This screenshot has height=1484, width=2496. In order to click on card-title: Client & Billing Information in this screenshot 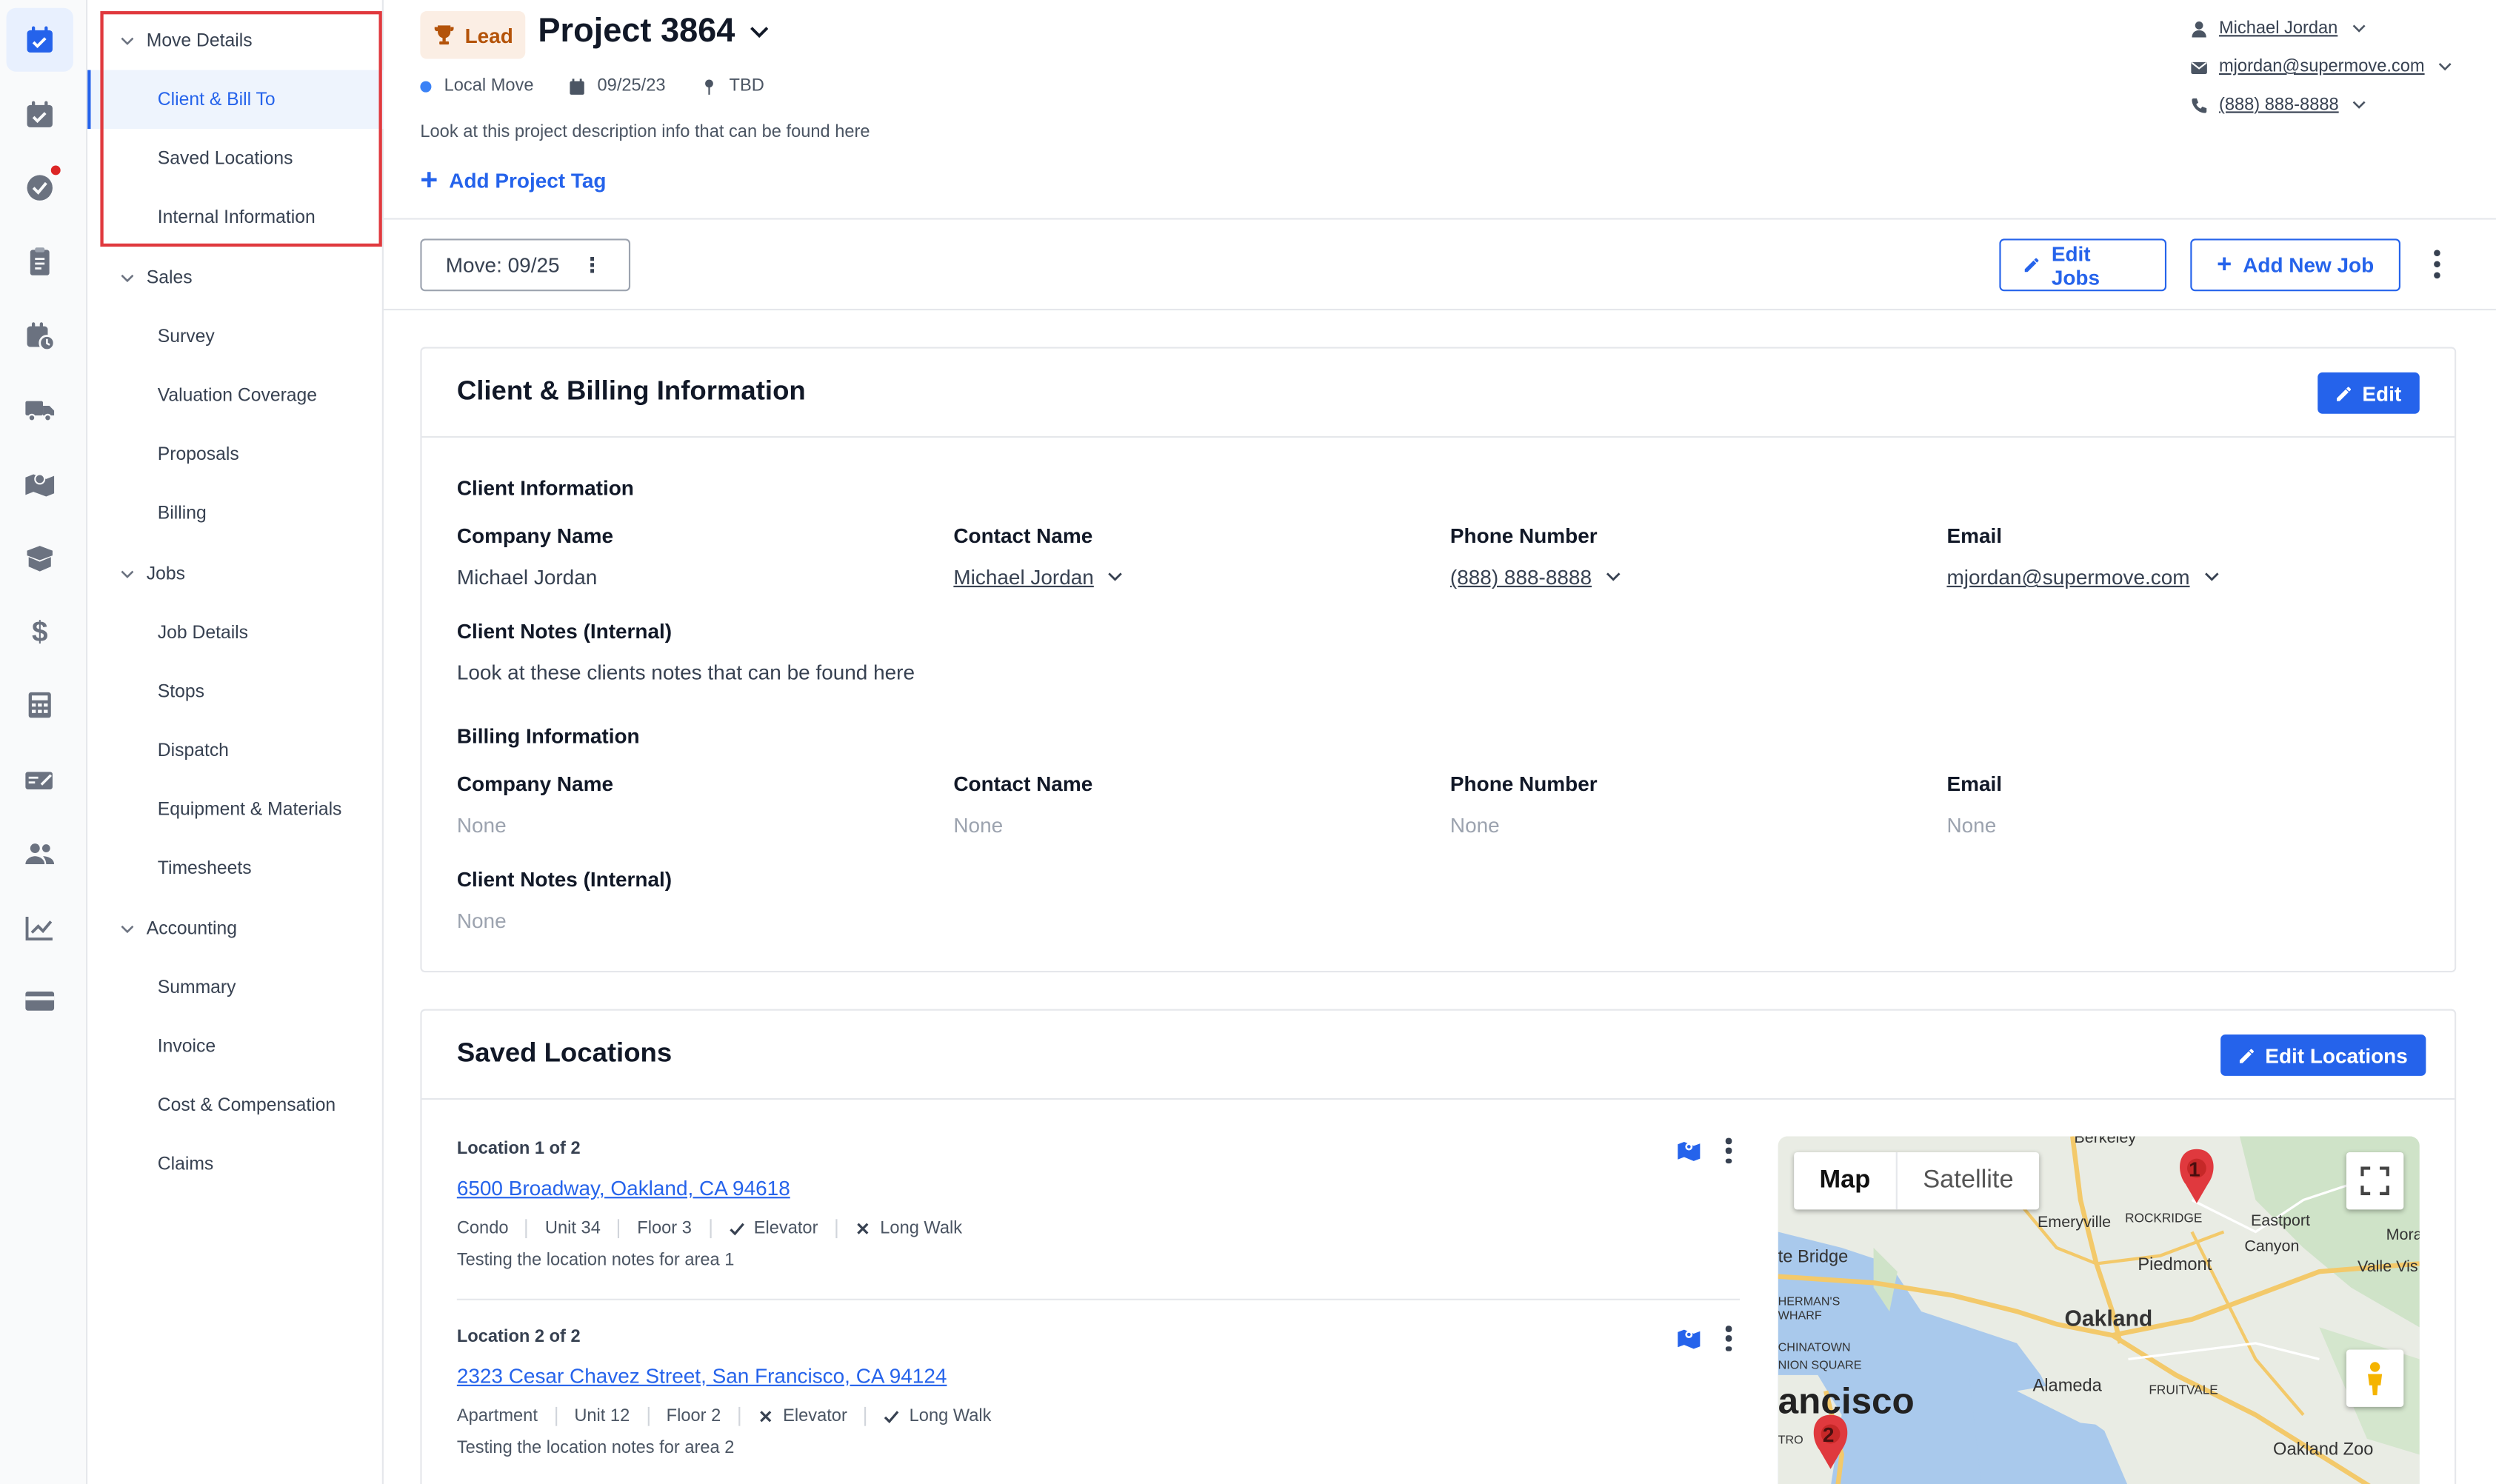, I will do `click(631, 391)`.